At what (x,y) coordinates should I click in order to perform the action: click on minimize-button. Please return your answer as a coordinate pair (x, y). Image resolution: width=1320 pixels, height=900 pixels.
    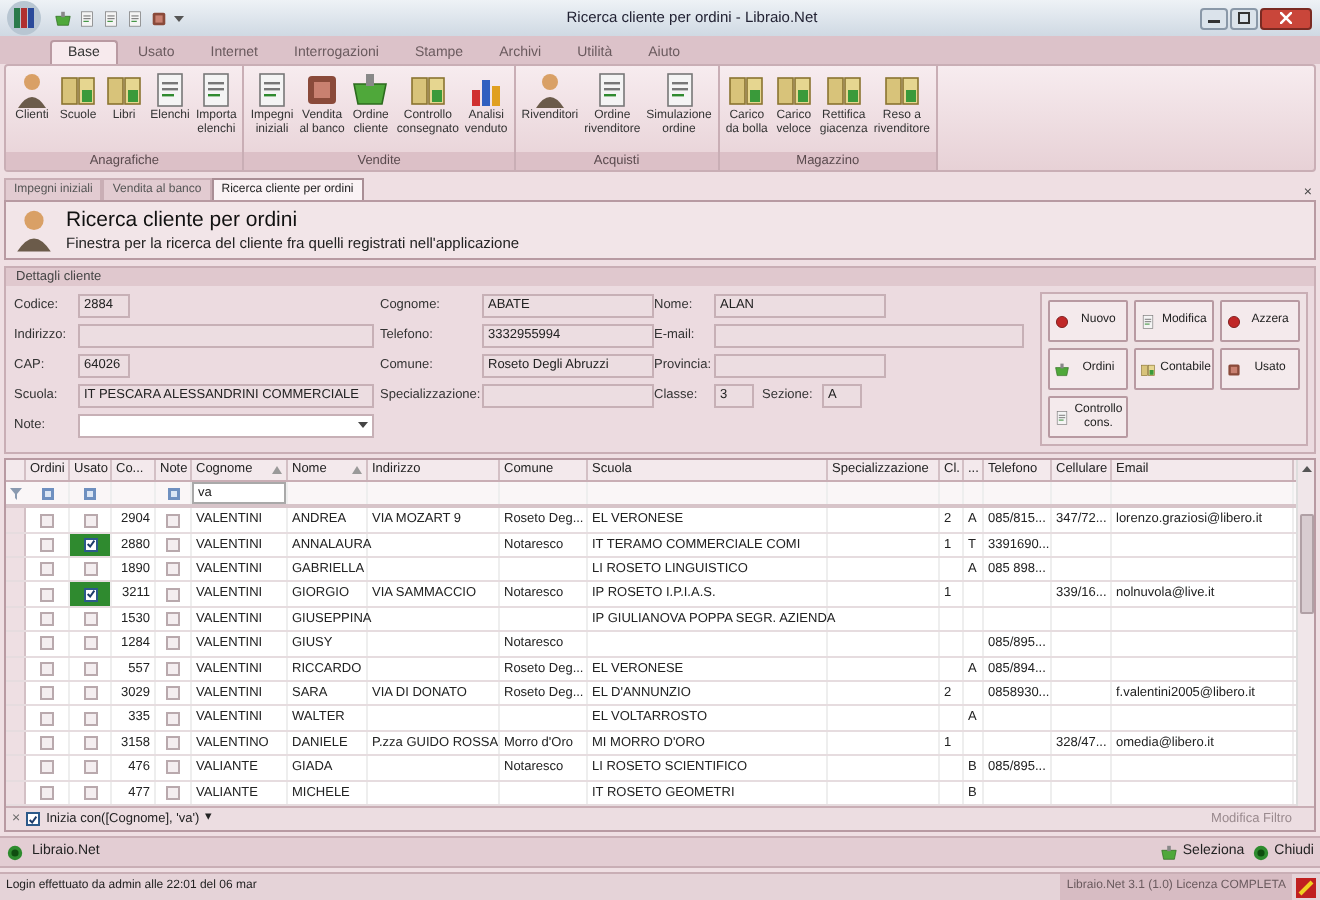
    Looking at the image, I should click on (1214, 18).